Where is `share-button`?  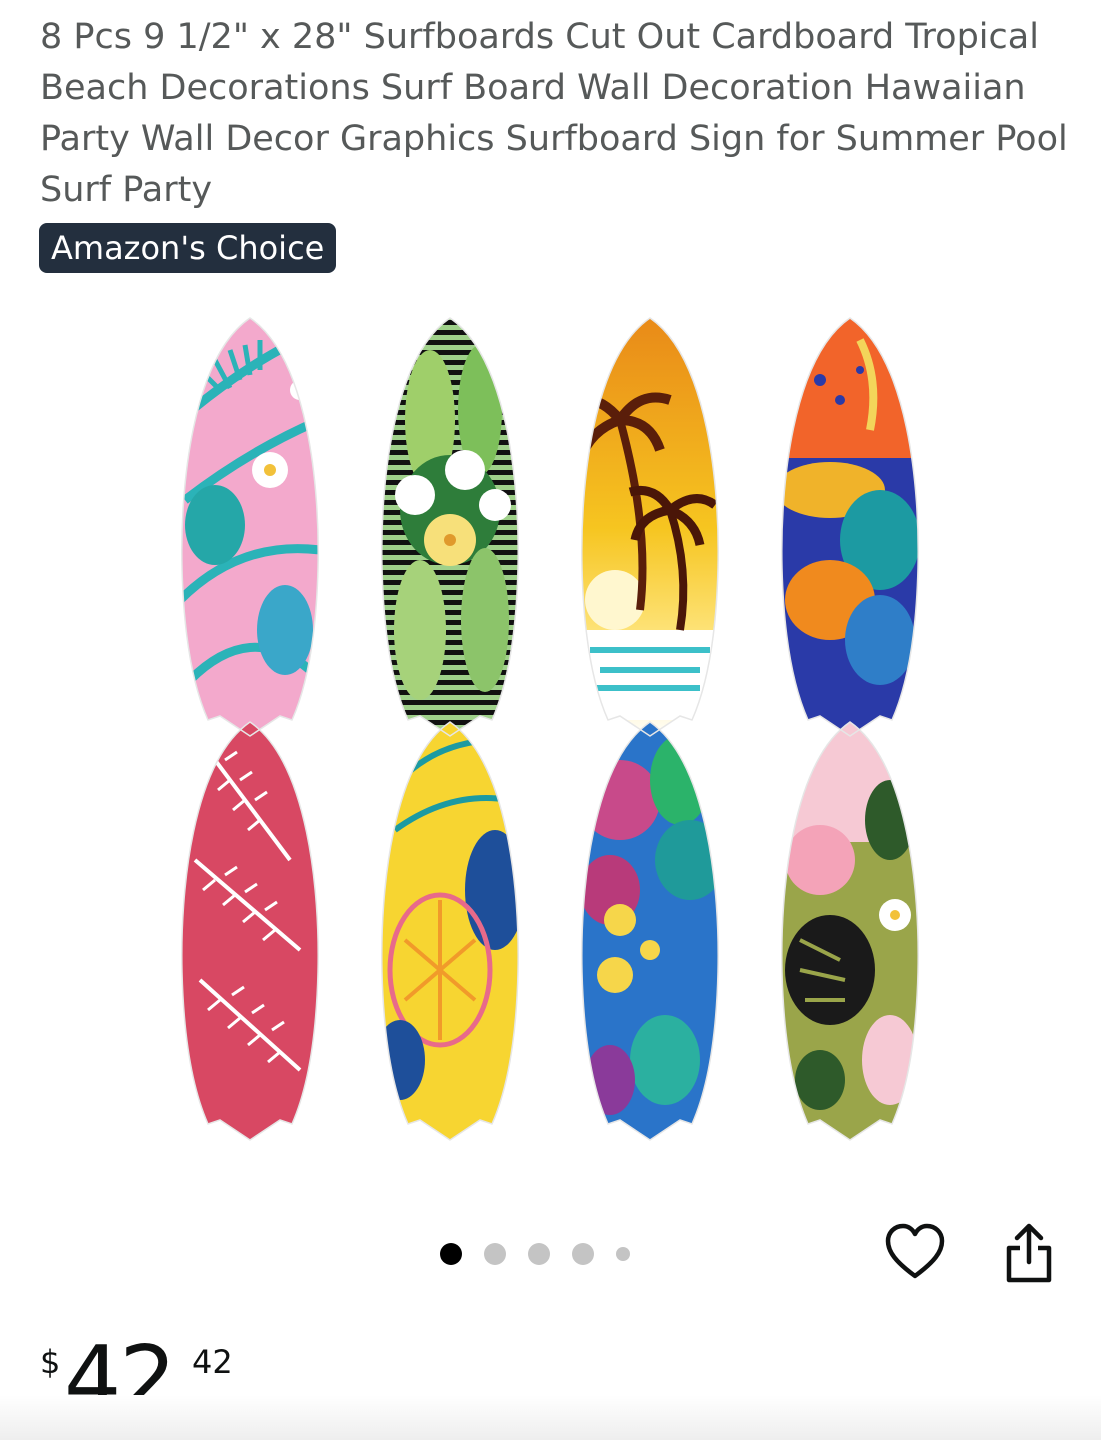 share-button is located at coordinates (1029, 1253).